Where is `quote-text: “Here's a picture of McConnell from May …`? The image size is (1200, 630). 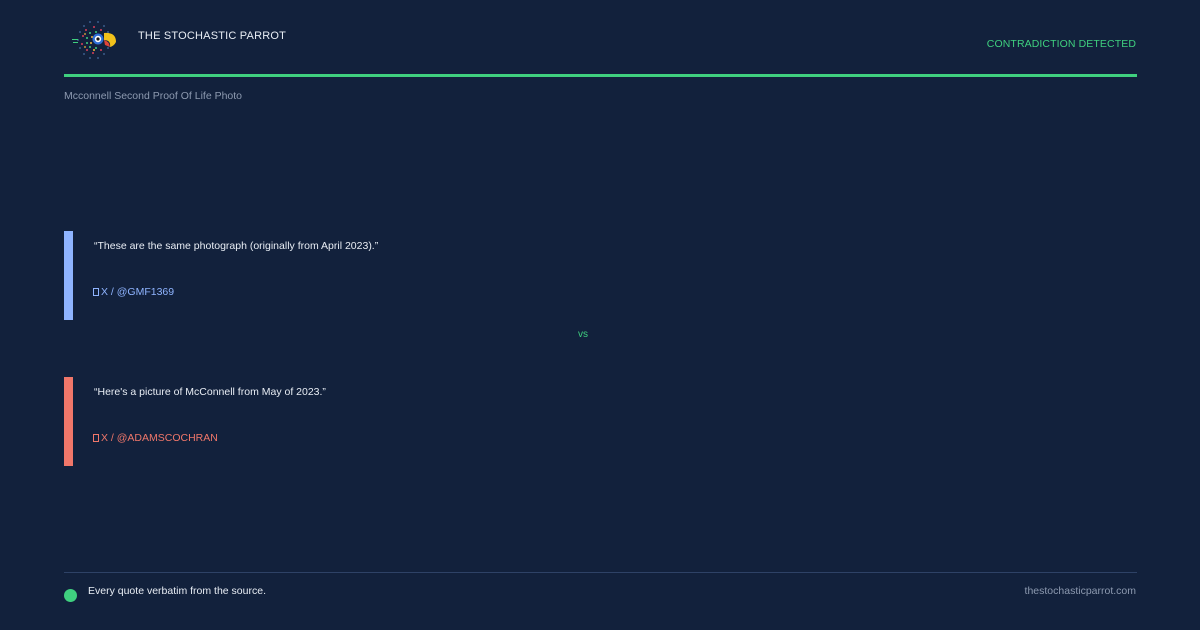 quote-text: “Here's a picture of McConnell from May … is located at coordinates (210, 392).